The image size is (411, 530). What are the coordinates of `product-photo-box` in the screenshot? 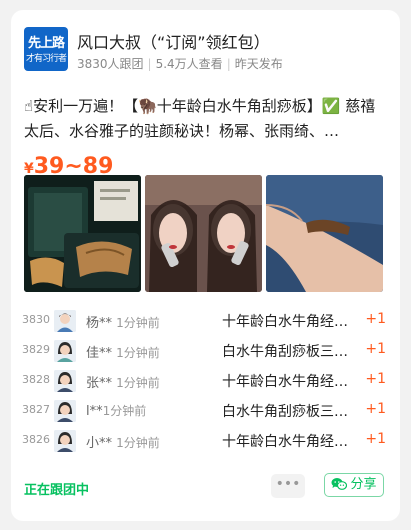 It's located at (82, 233).